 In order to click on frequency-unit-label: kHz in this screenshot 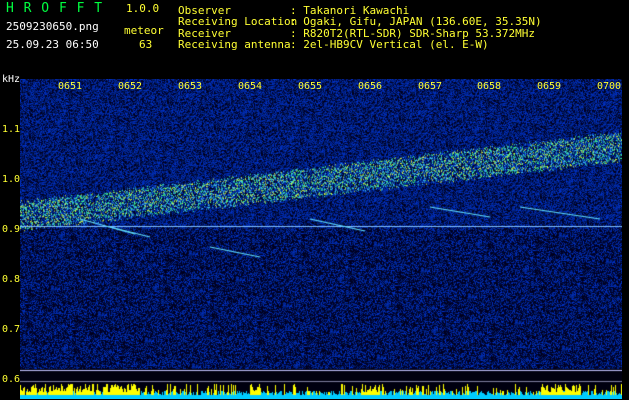, I will do `click(11, 79)`.